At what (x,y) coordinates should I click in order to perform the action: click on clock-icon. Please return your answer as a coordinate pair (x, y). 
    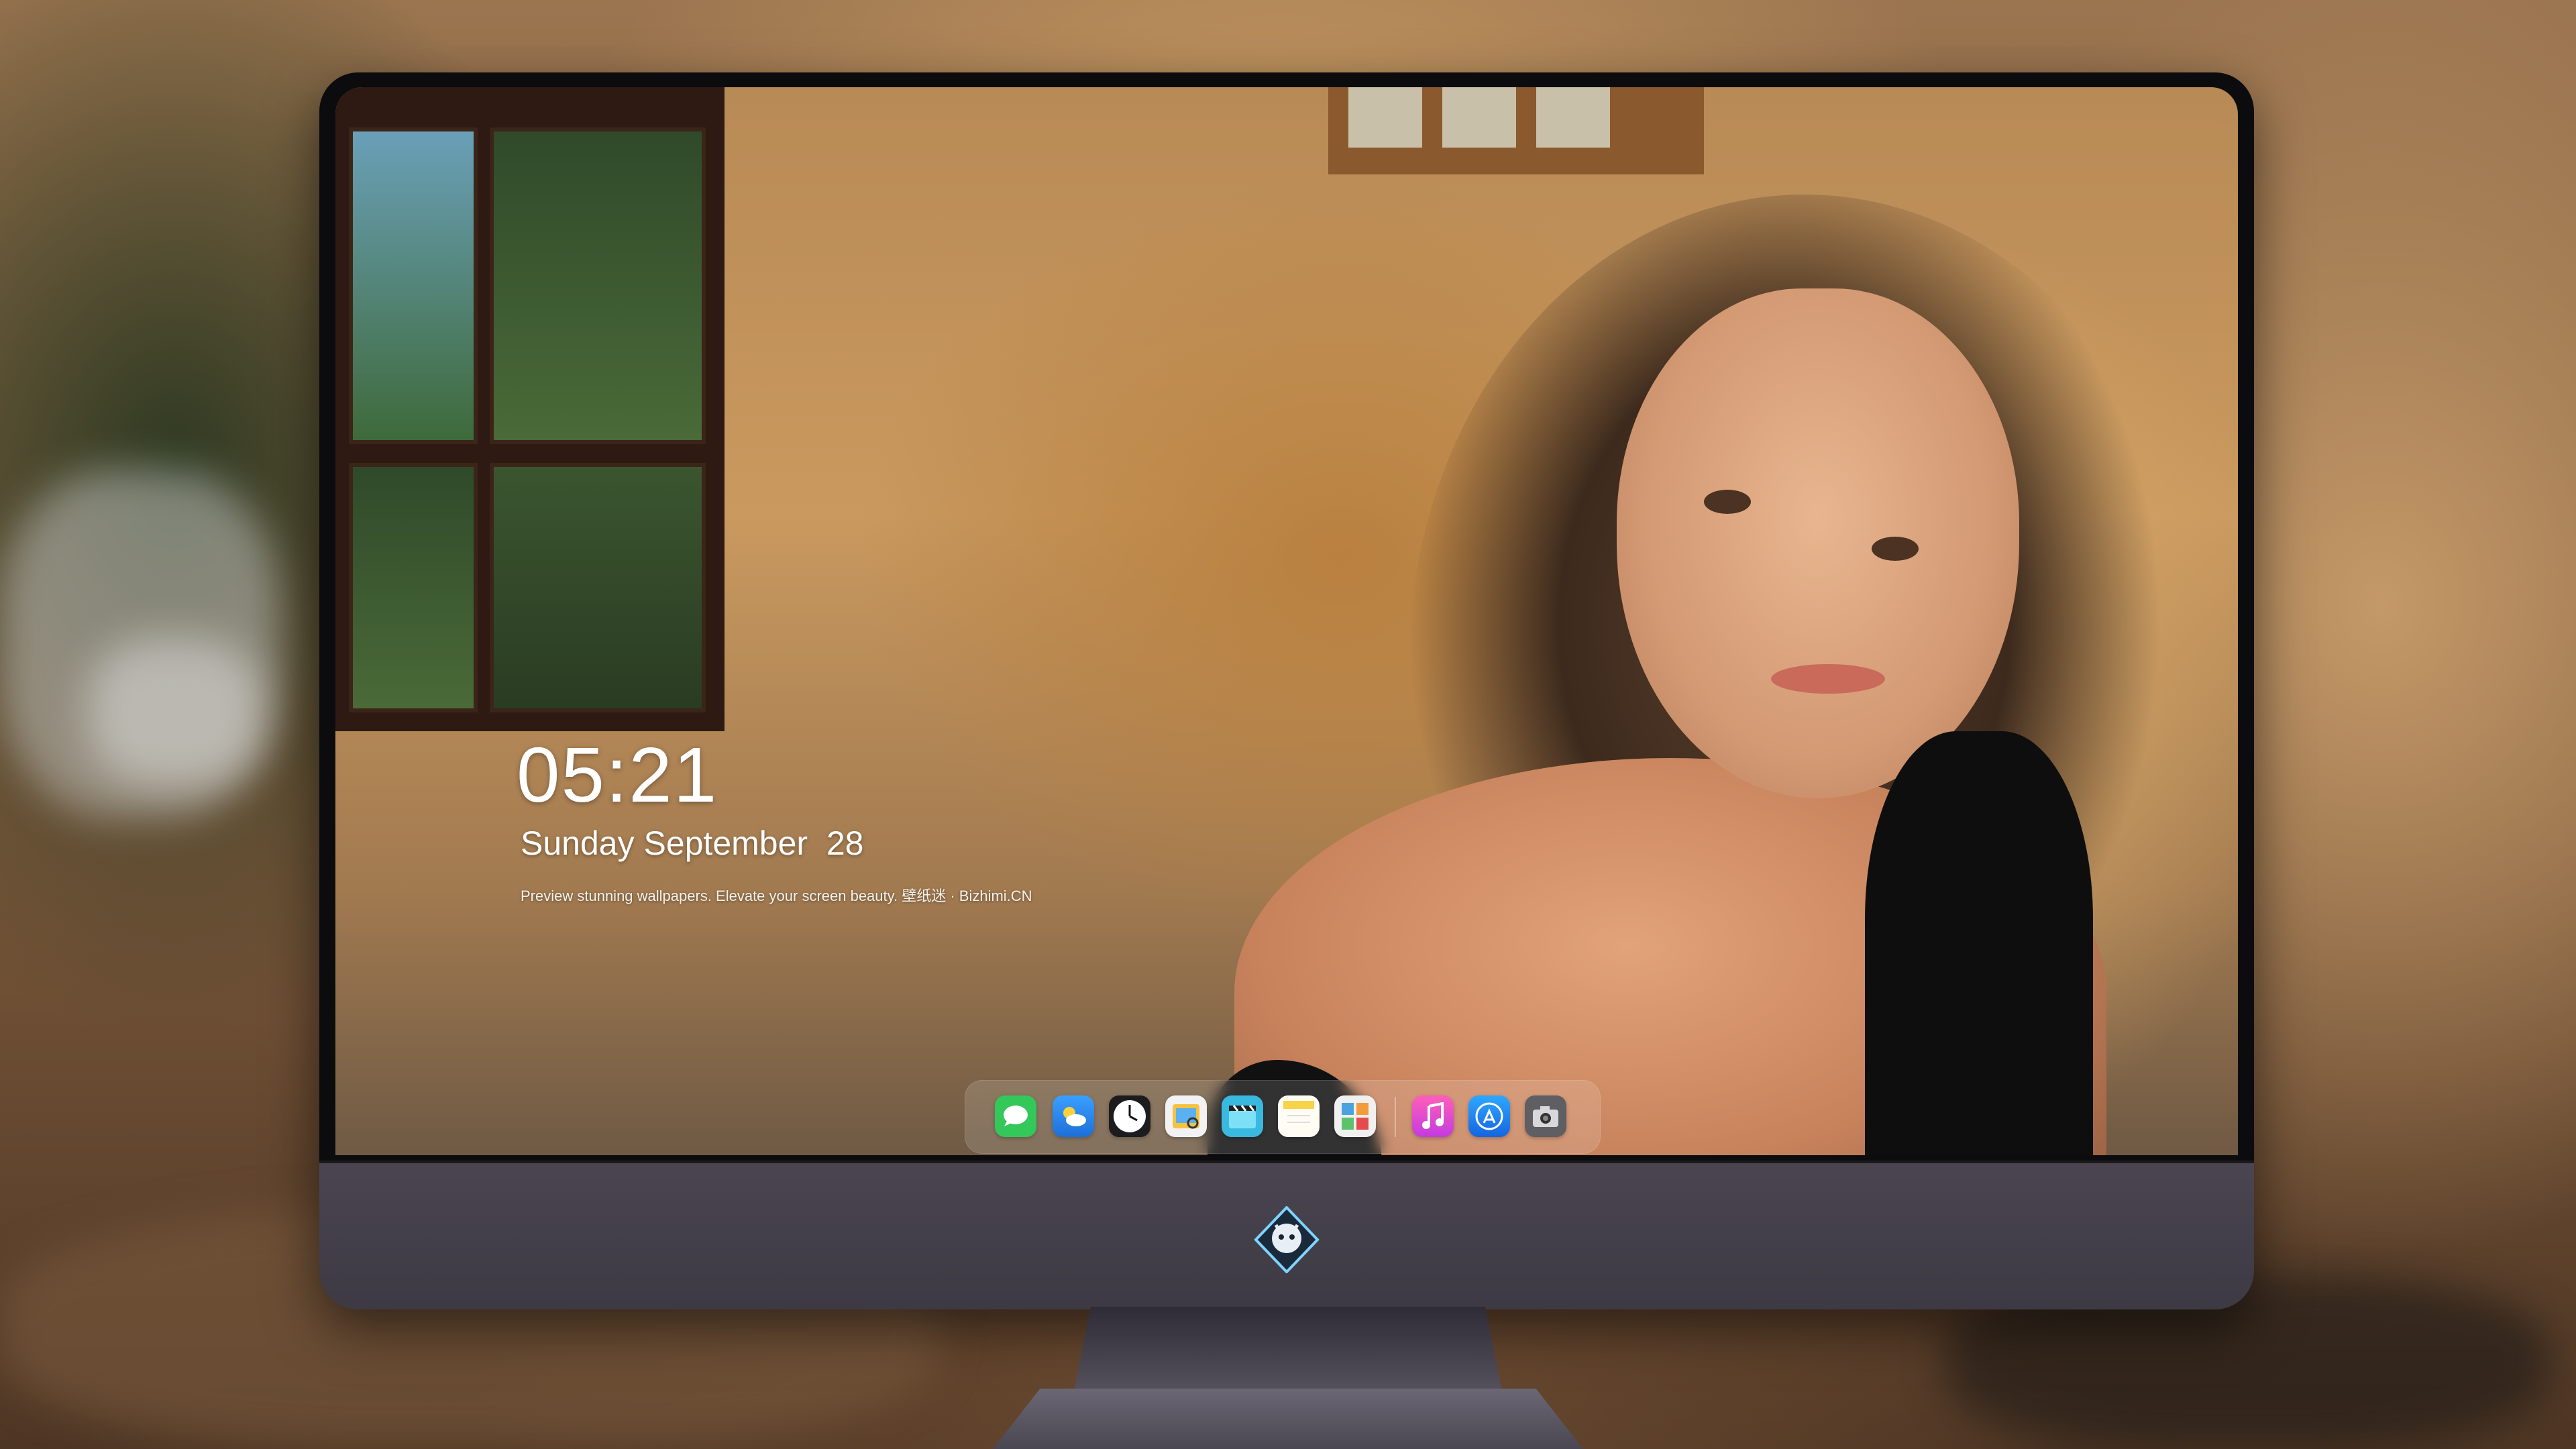
    Looking at the image, I should click on (1129, 1116).